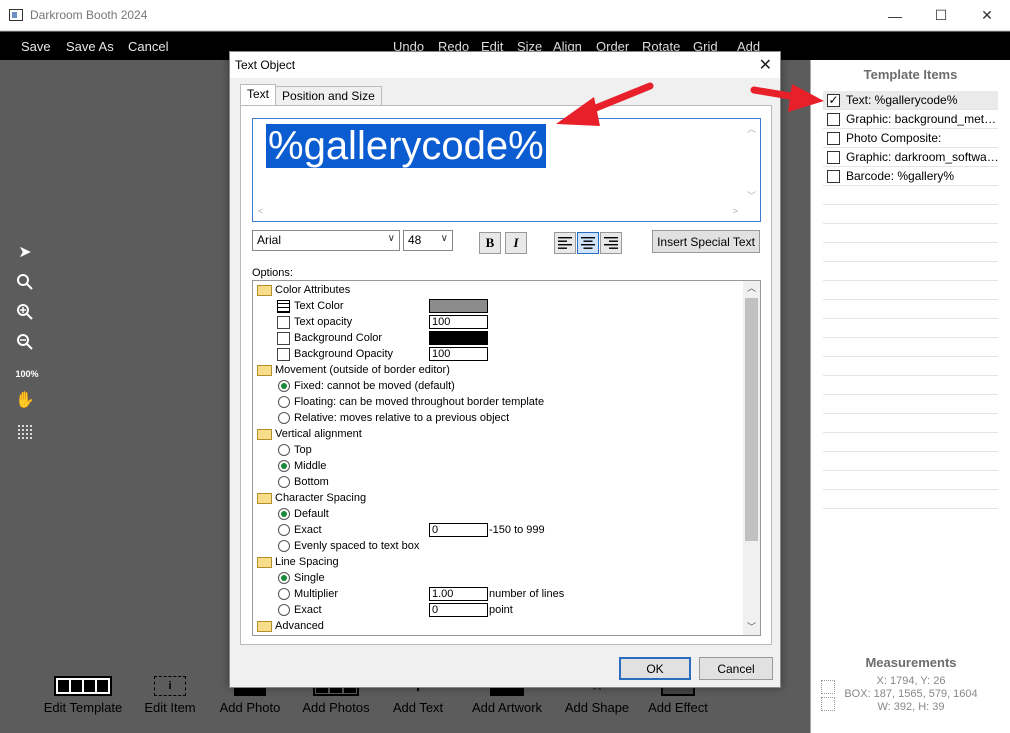  What do you see at coordinates (911, 662) in the screenshot?
I see `measurements-title: Measurements` at bounding box center [911, 662].